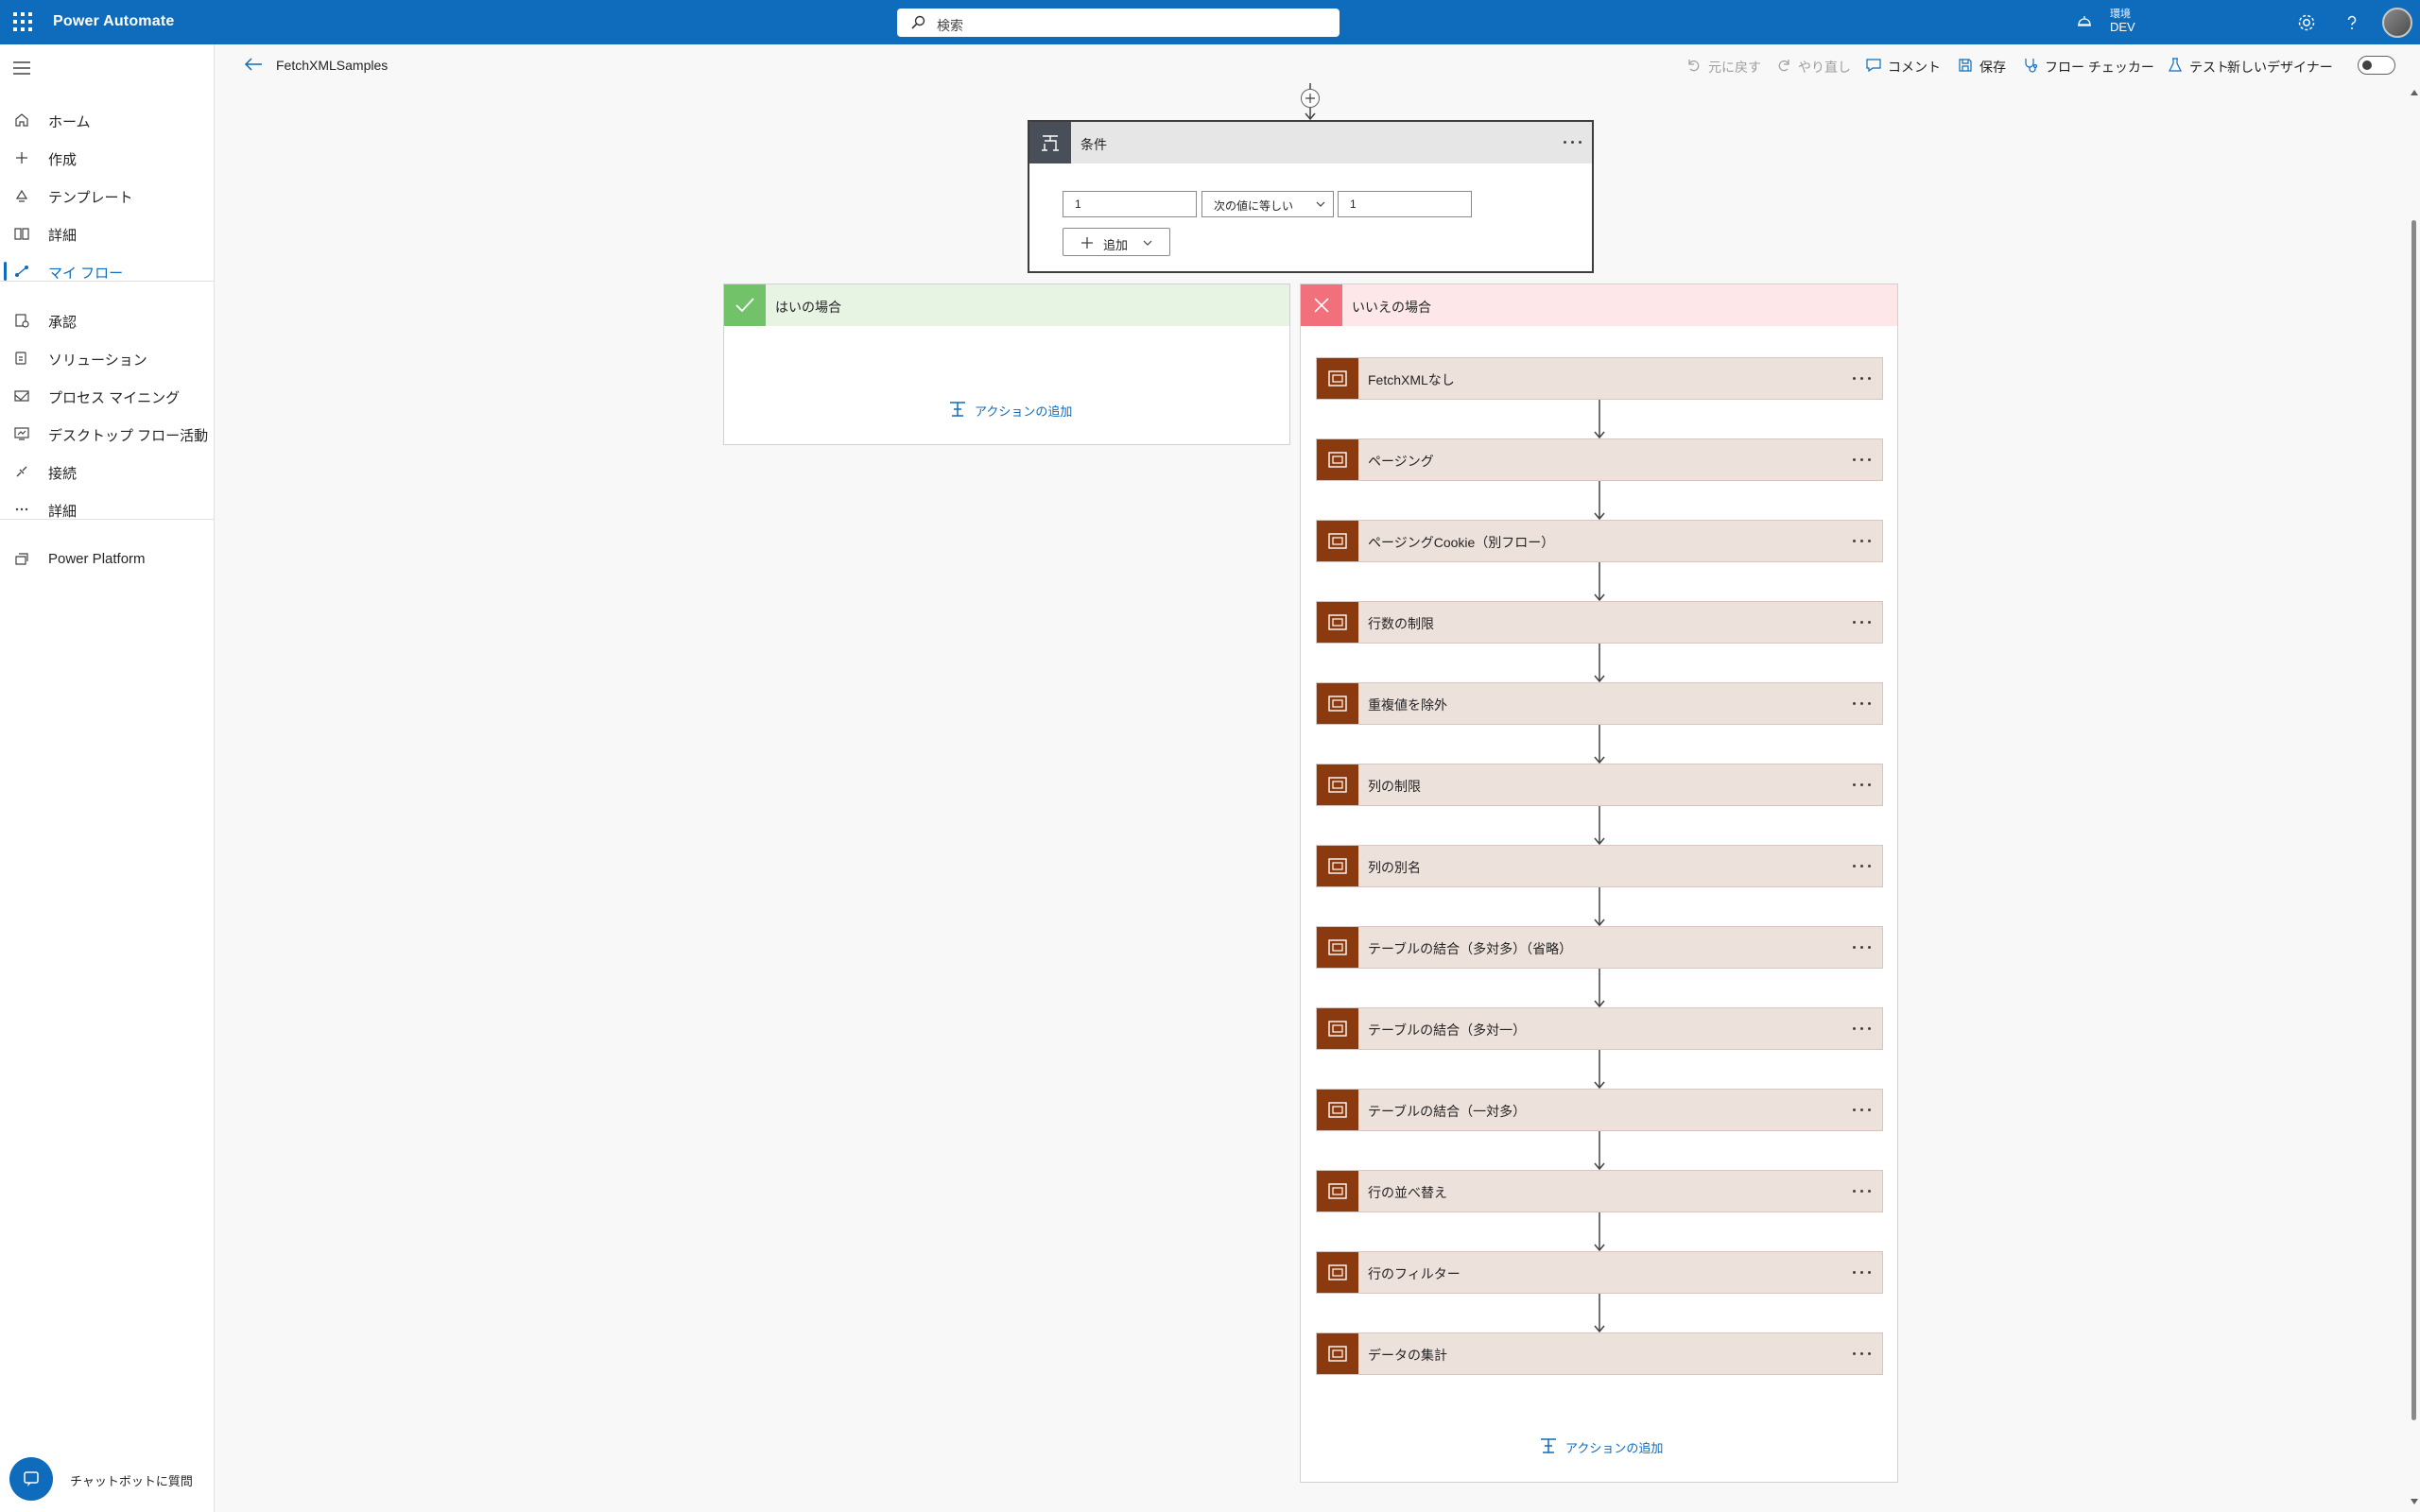 Image resolution: width=2420 pixels, height=1512 pixels. What do you see at coordinates (107, 472) in the screenshot?
I see `sidebar-item-connections: 接続` at bounding box center [107, 472].